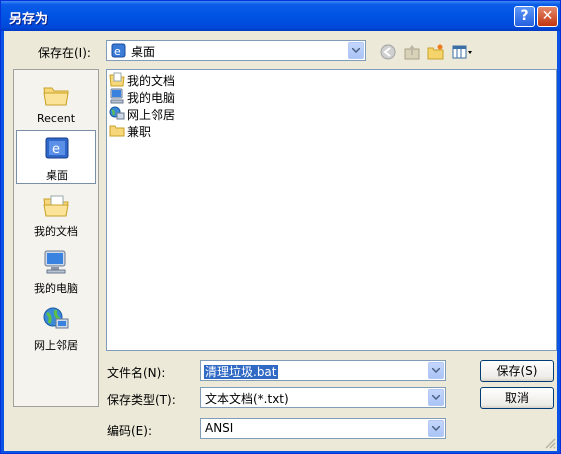 Image resolution: width=561 pixels, height=454 pixels. I want to click on location-value: 桌面, so click(143, 52).